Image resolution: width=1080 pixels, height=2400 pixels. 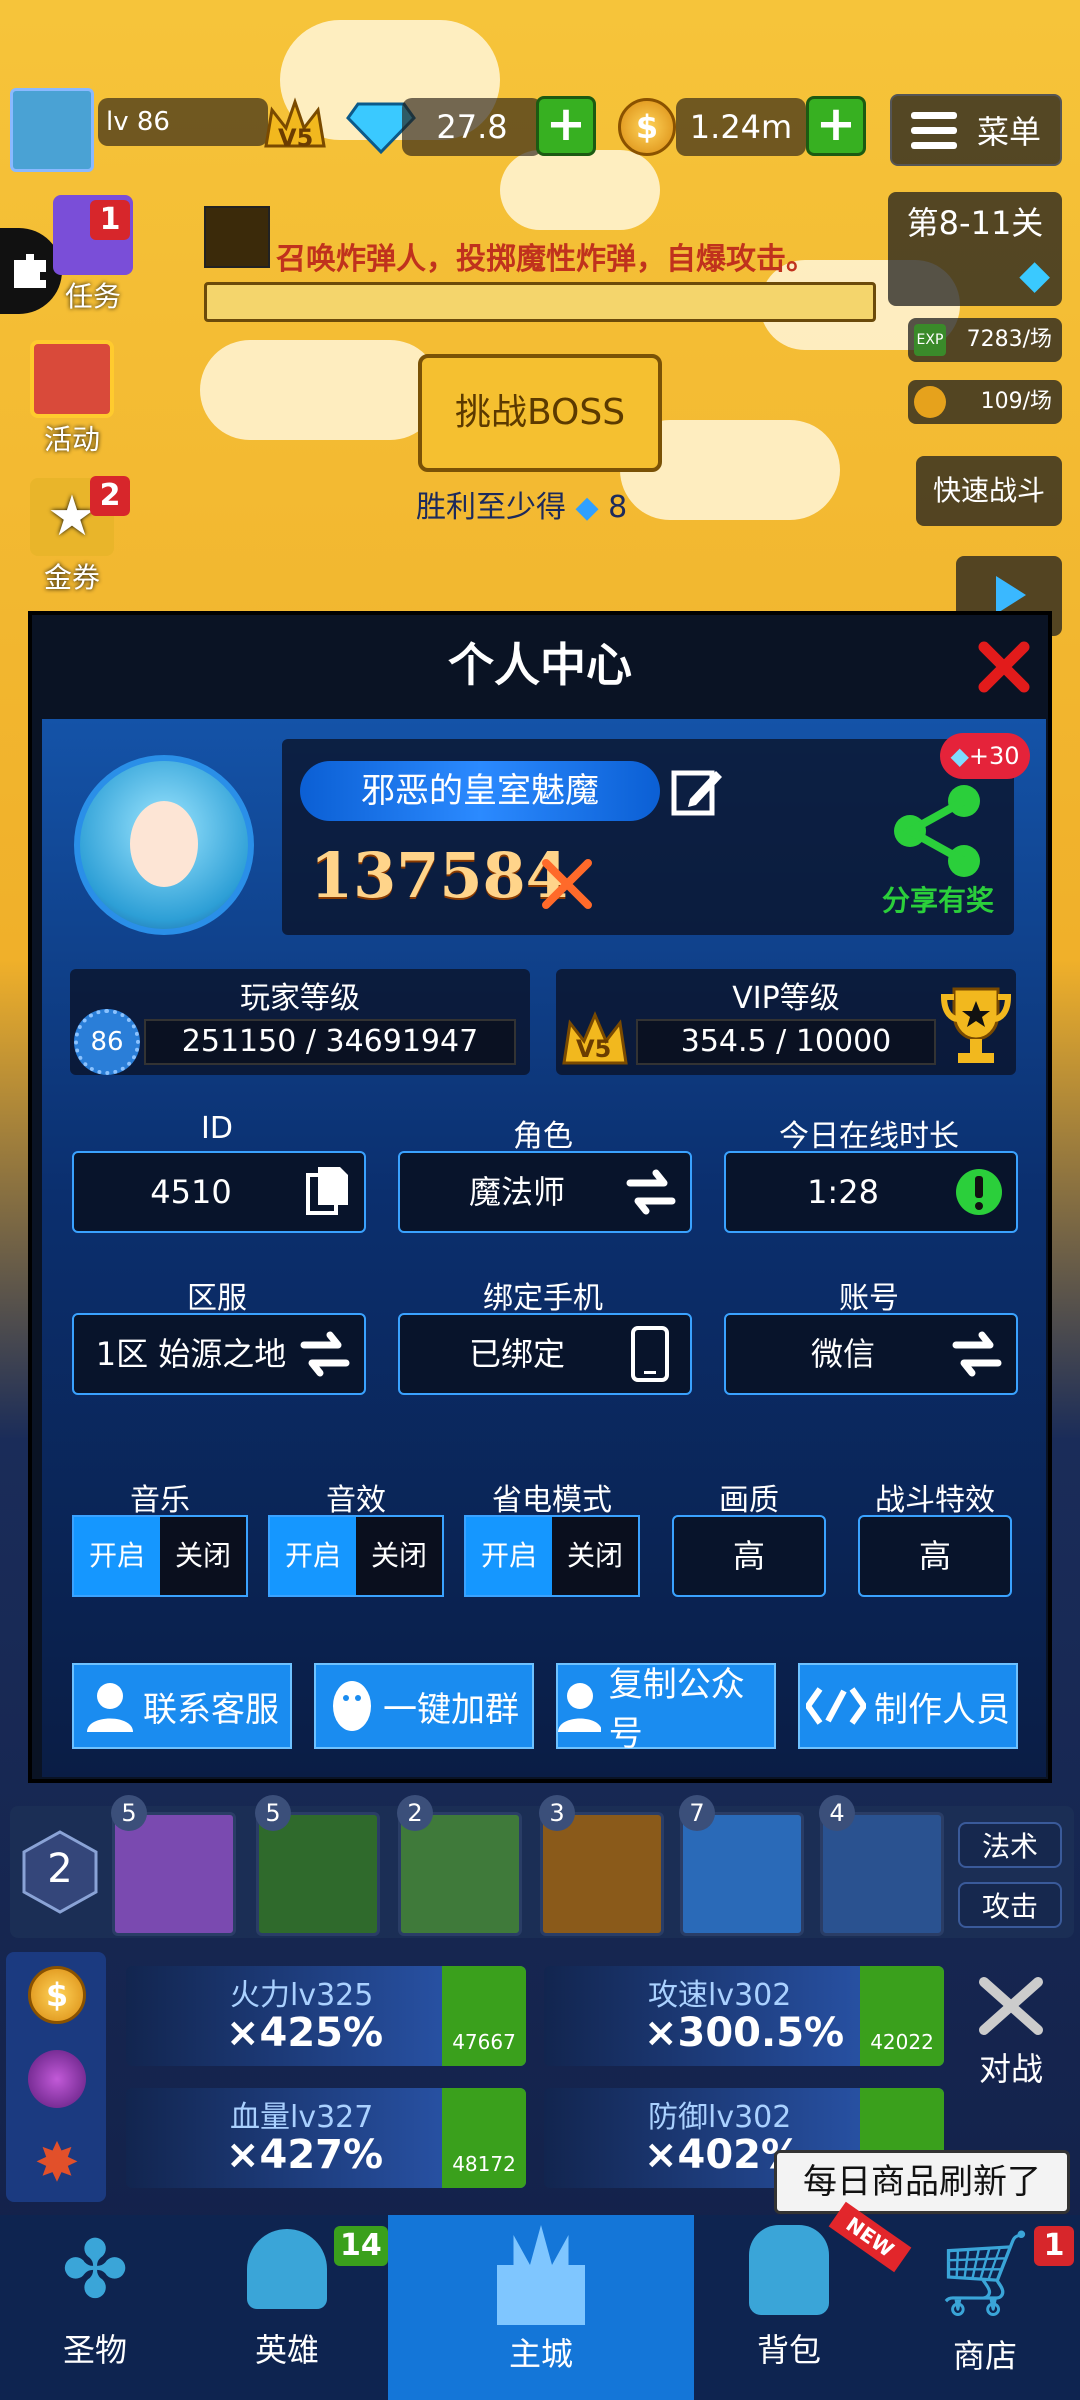 What do you see at coordinates (595, 1556) in the screenshot?
I see `power-save-off: 关闭` at bounding box center [595, 1556].